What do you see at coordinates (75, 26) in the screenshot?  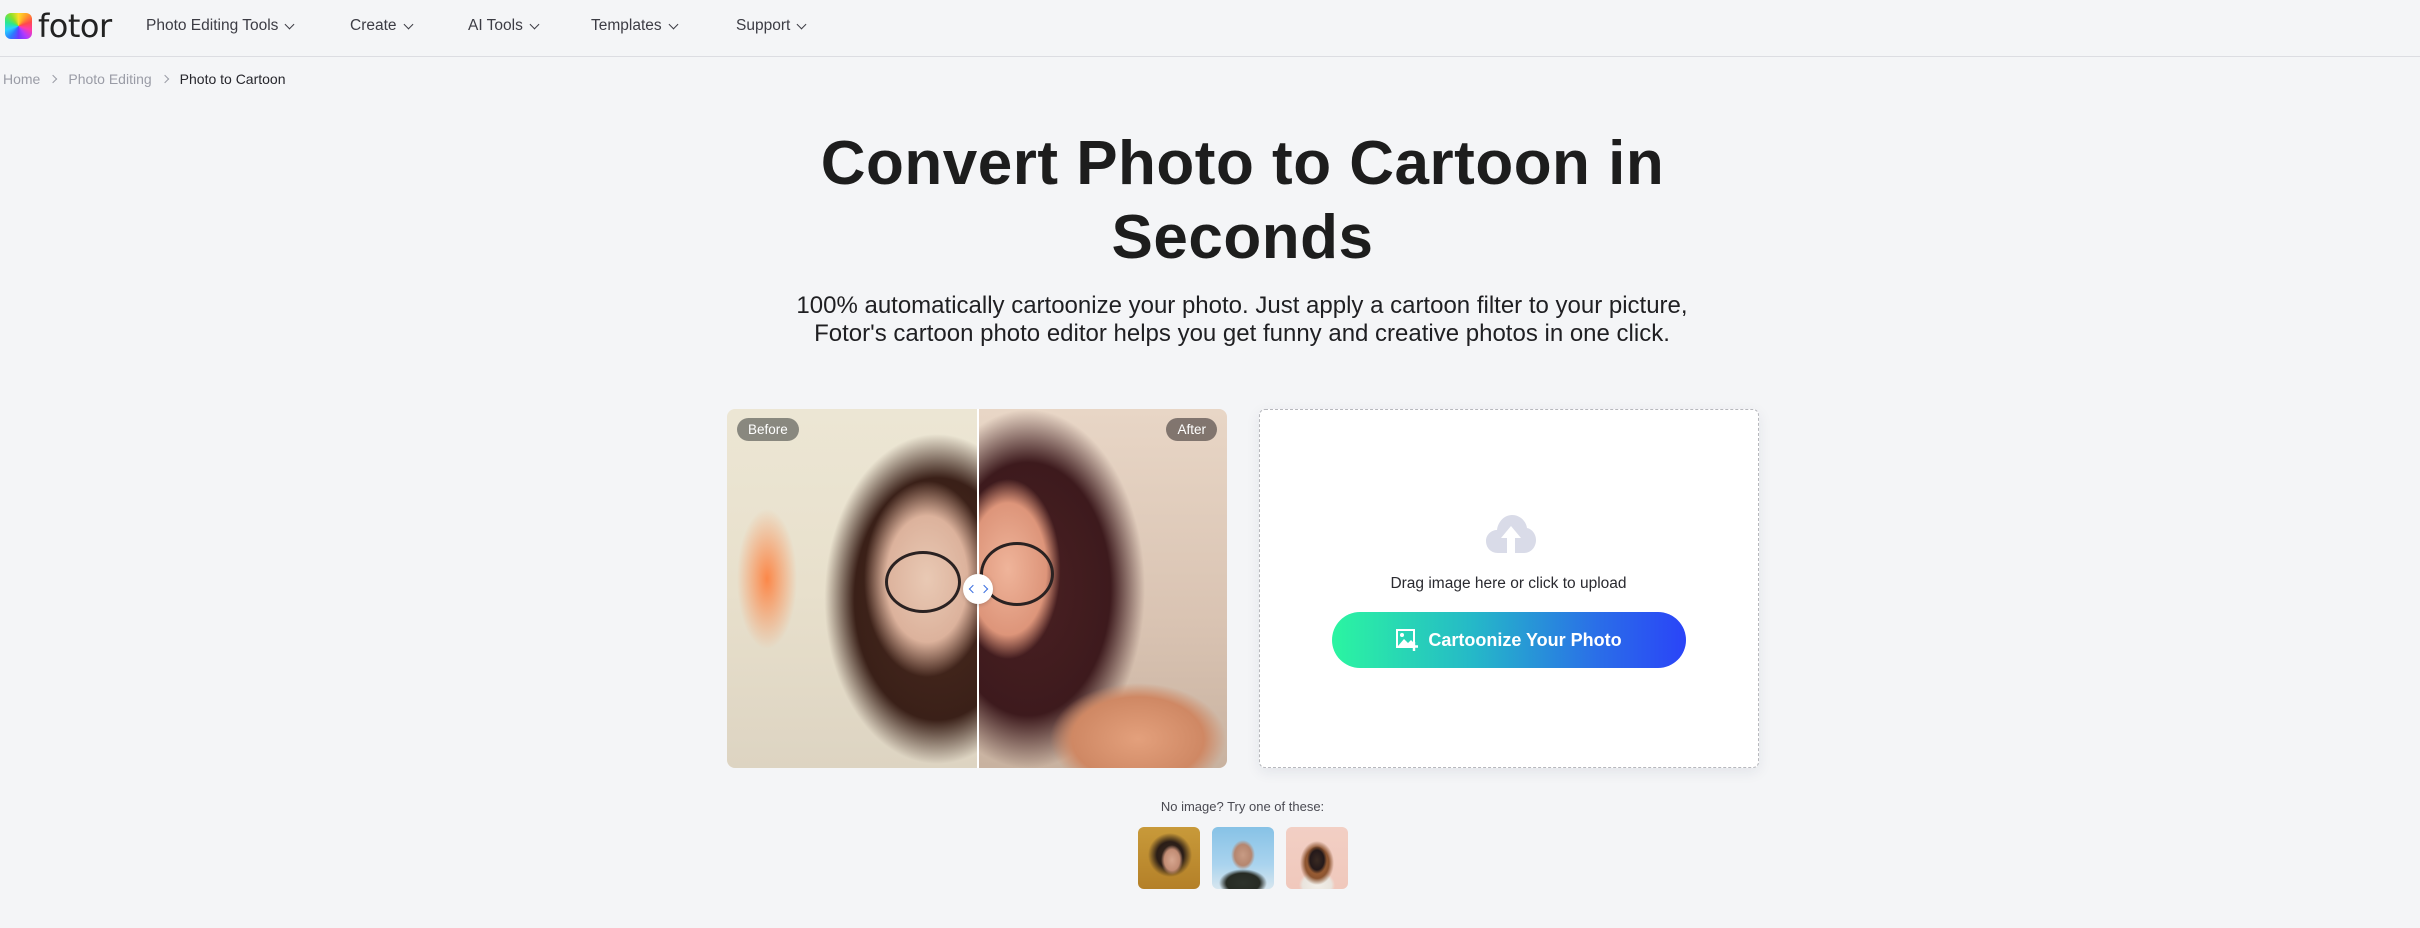 I see `fotor-logo-text: fotor` at bounding box center [75, 26].